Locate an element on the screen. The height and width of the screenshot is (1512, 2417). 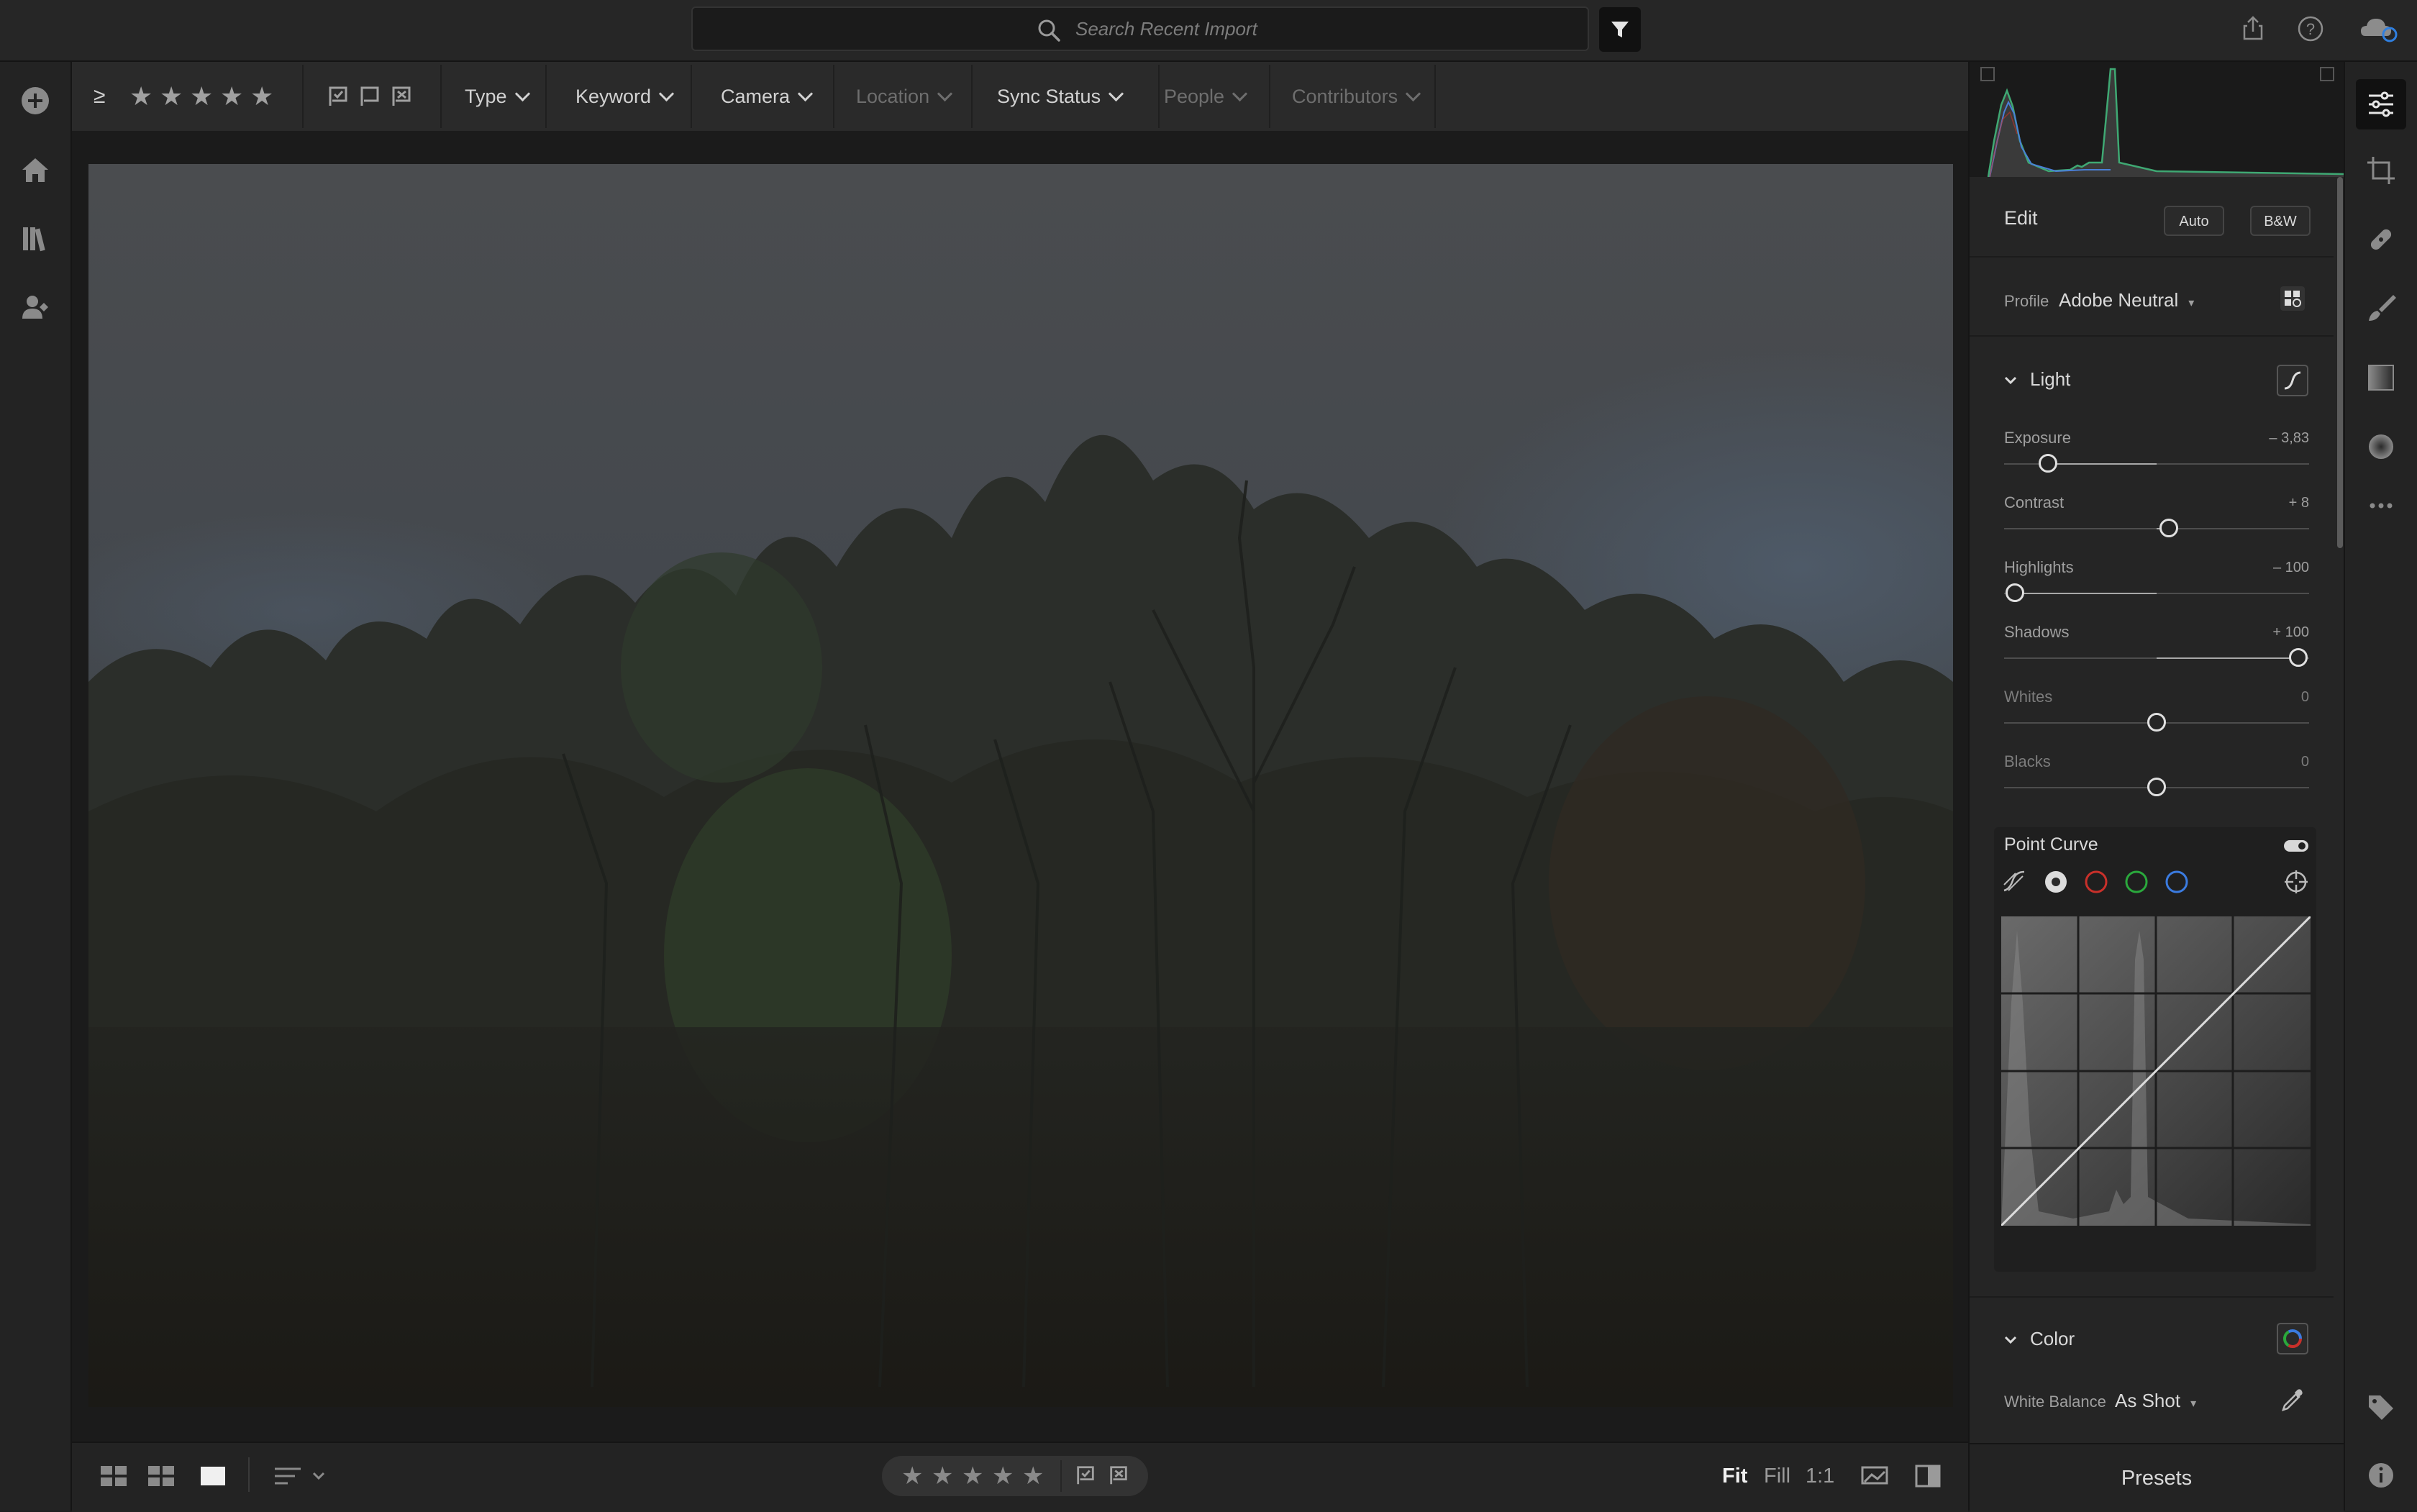
light-section-title: Light is located at coordinates (2050, 379).